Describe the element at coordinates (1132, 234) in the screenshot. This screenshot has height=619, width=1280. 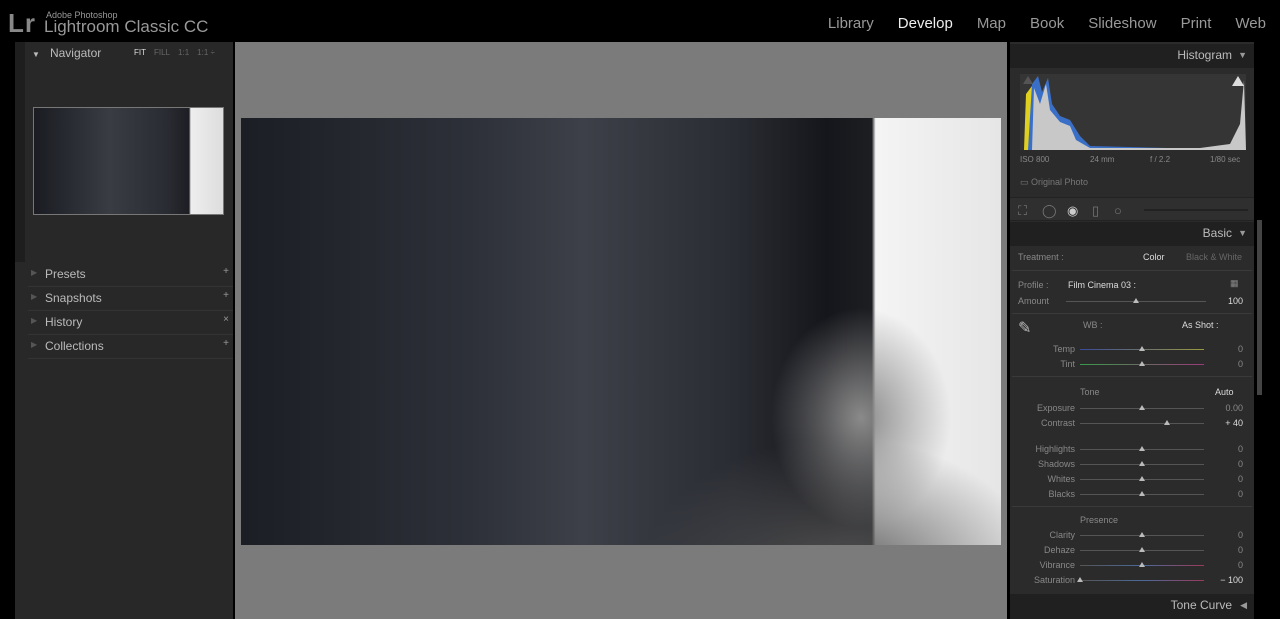
I see `basic-header: Basic ▼` at that location.